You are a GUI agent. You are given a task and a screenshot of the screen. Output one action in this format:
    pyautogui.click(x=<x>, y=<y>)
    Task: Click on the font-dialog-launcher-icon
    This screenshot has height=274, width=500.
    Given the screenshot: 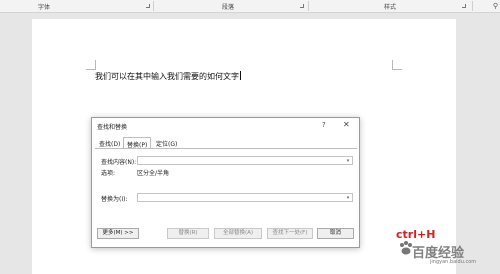 What is the action you would take?
    pyautogui.click(x=148, y=6)
    